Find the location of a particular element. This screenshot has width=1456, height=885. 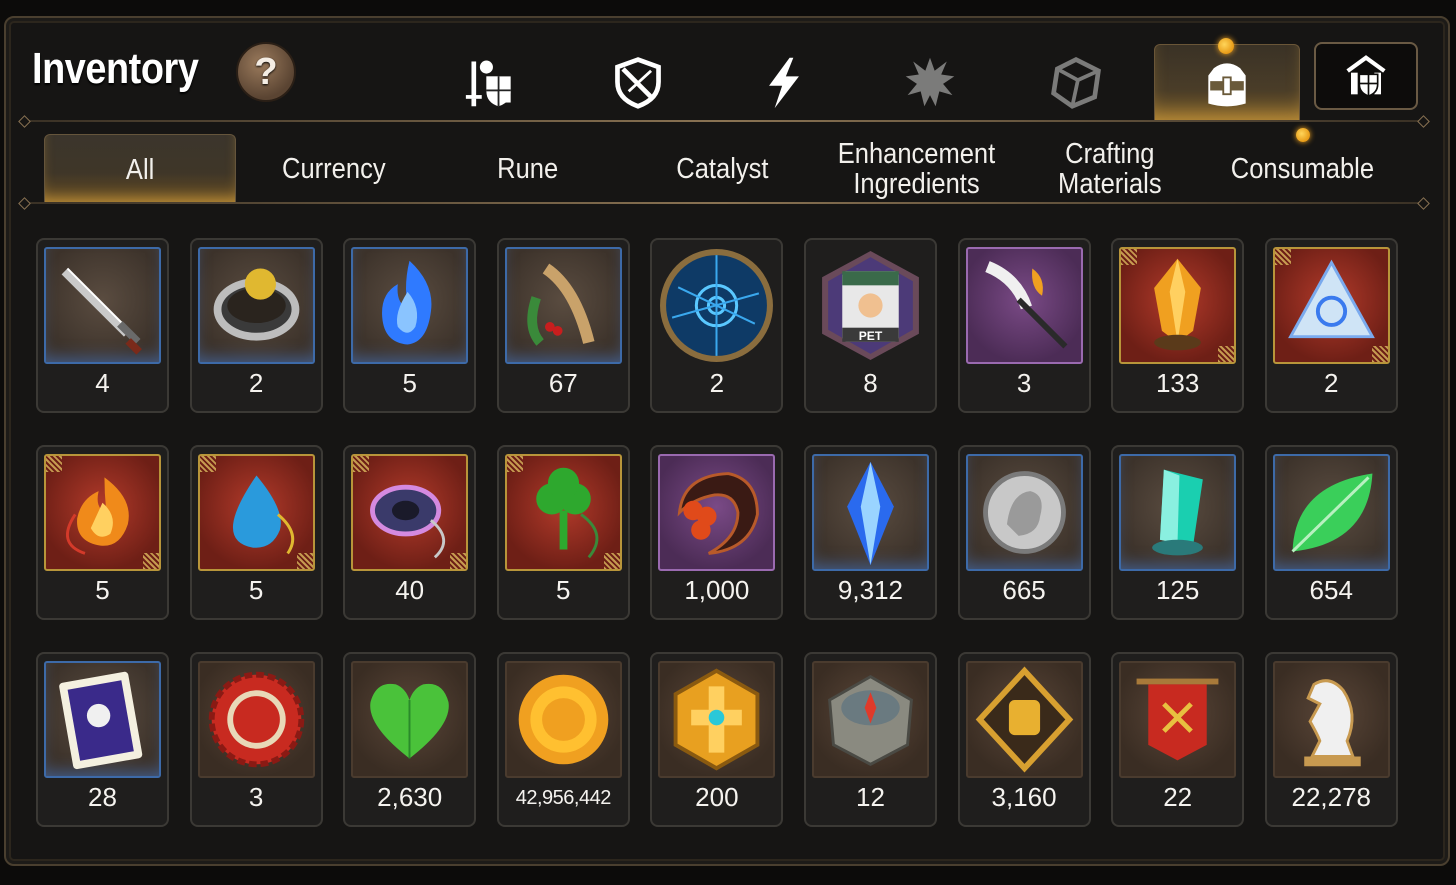

item-slot: 28 is located at coordinates (102, 739).